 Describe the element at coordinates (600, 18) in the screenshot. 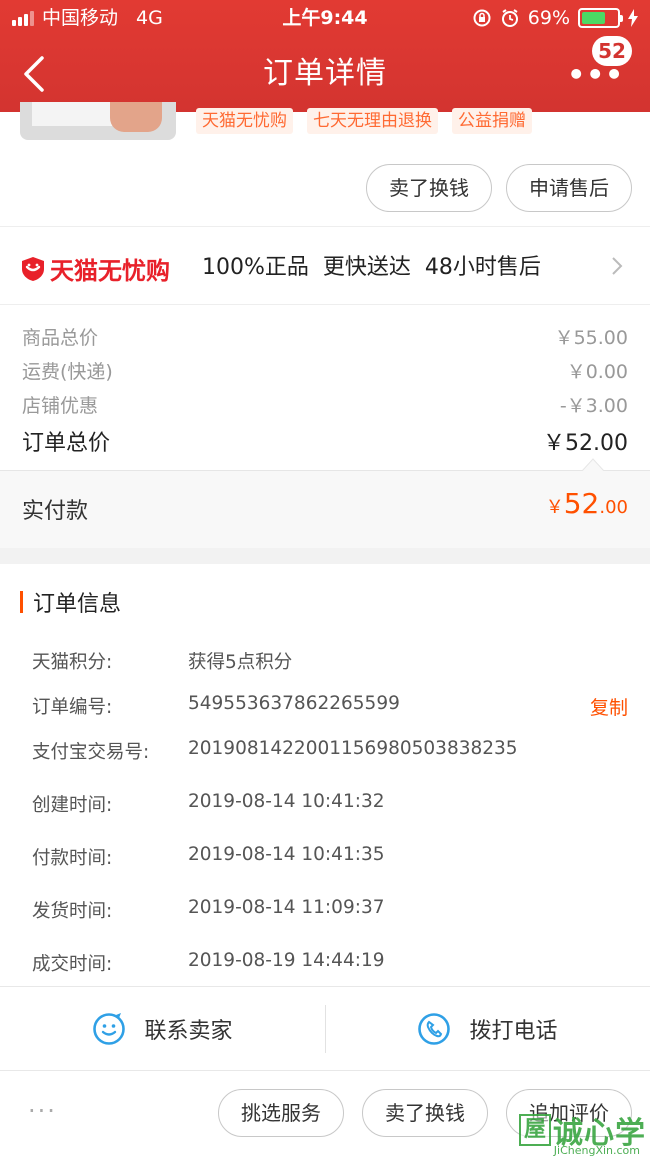

I see `battery-icon` at that location.